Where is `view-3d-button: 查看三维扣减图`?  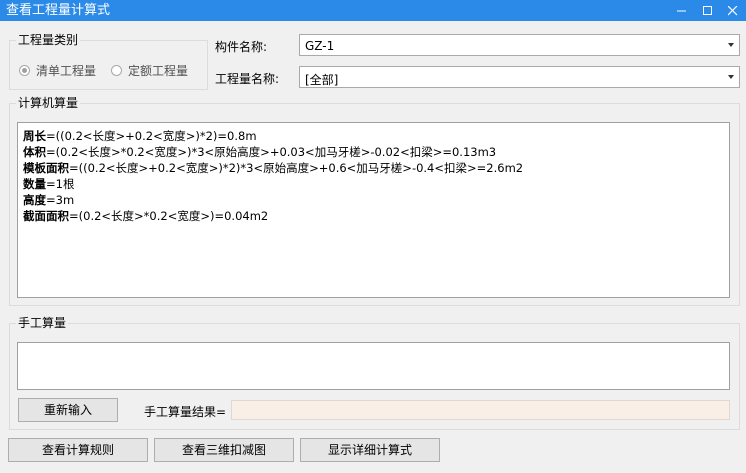
view-3d-button: 查看三维扣减图 is located at coordinates (224, 450).